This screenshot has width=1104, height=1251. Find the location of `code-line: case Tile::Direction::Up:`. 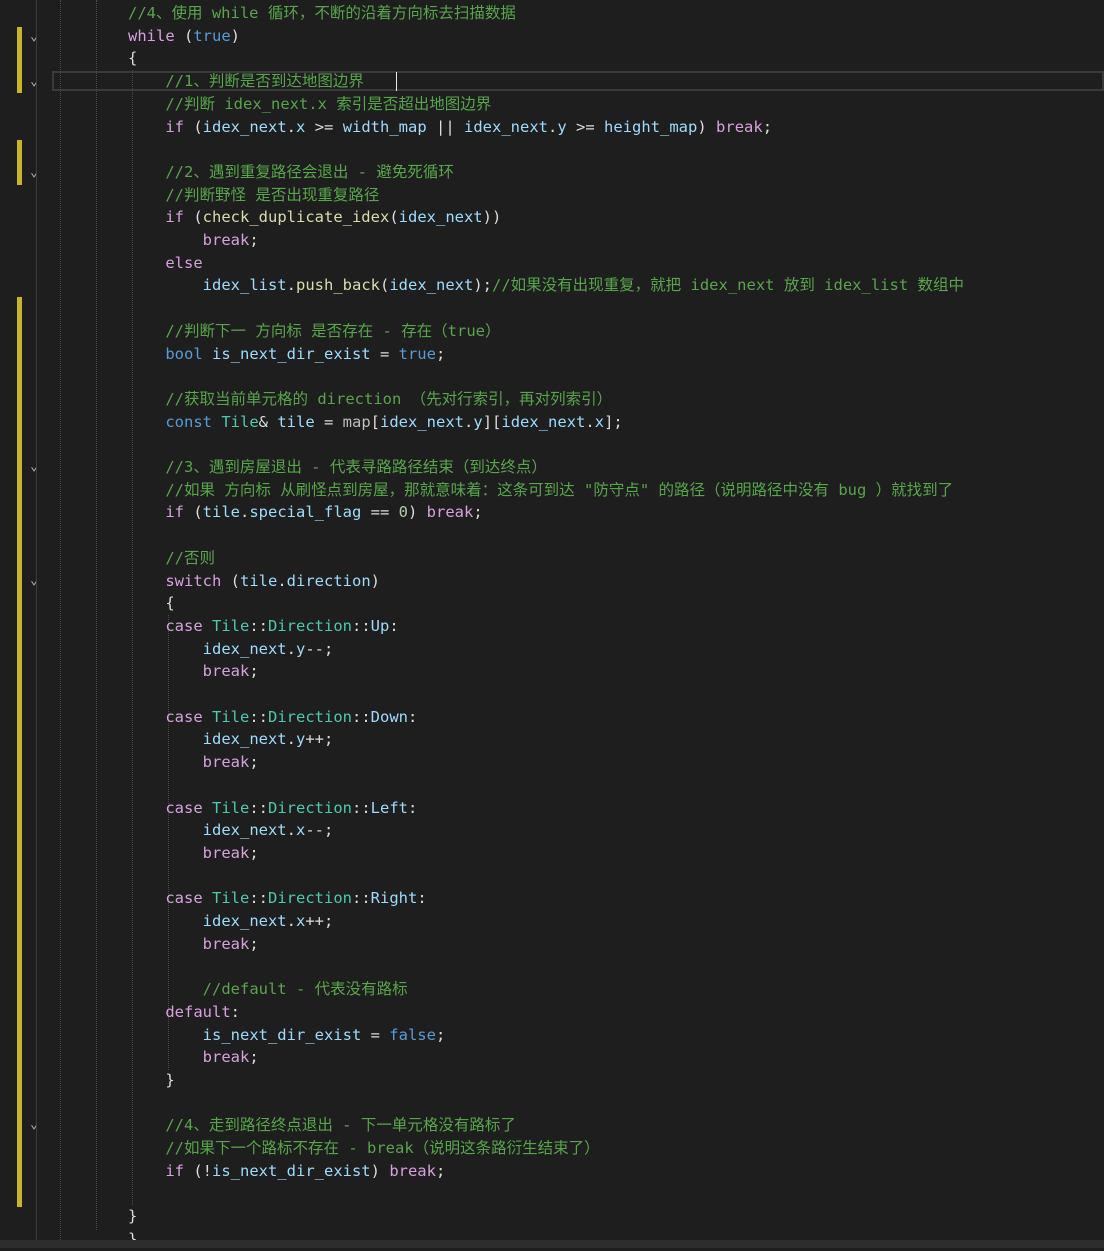

code-line: case Tile::Direction::Up: is located at coordinates (552, 626).